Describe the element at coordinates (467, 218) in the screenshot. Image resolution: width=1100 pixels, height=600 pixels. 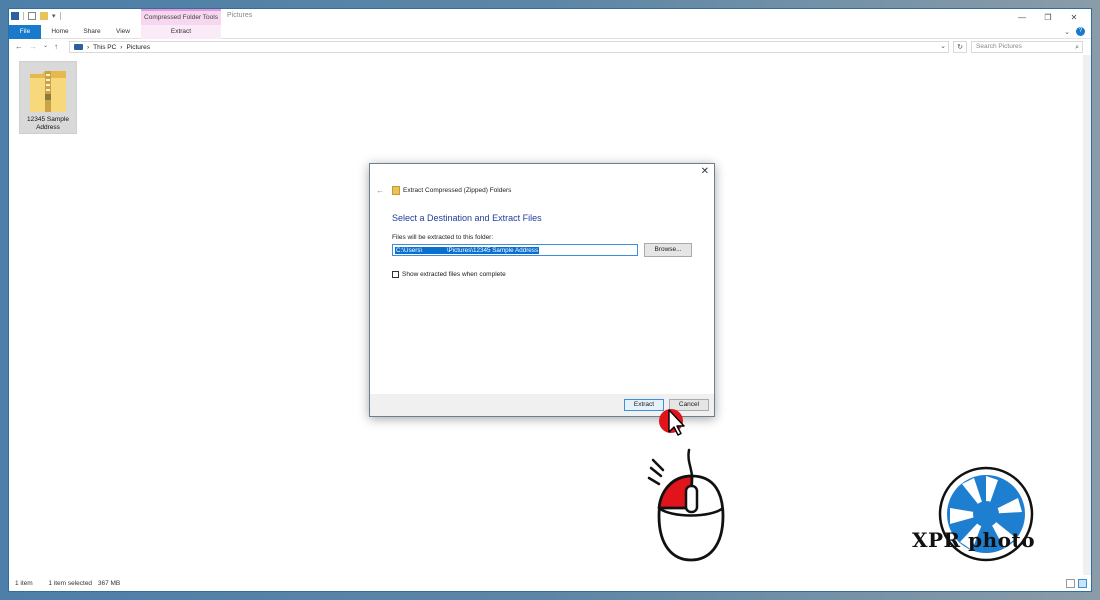
I see `dialog-heading: Select a Destination and Extract Files` at that location.